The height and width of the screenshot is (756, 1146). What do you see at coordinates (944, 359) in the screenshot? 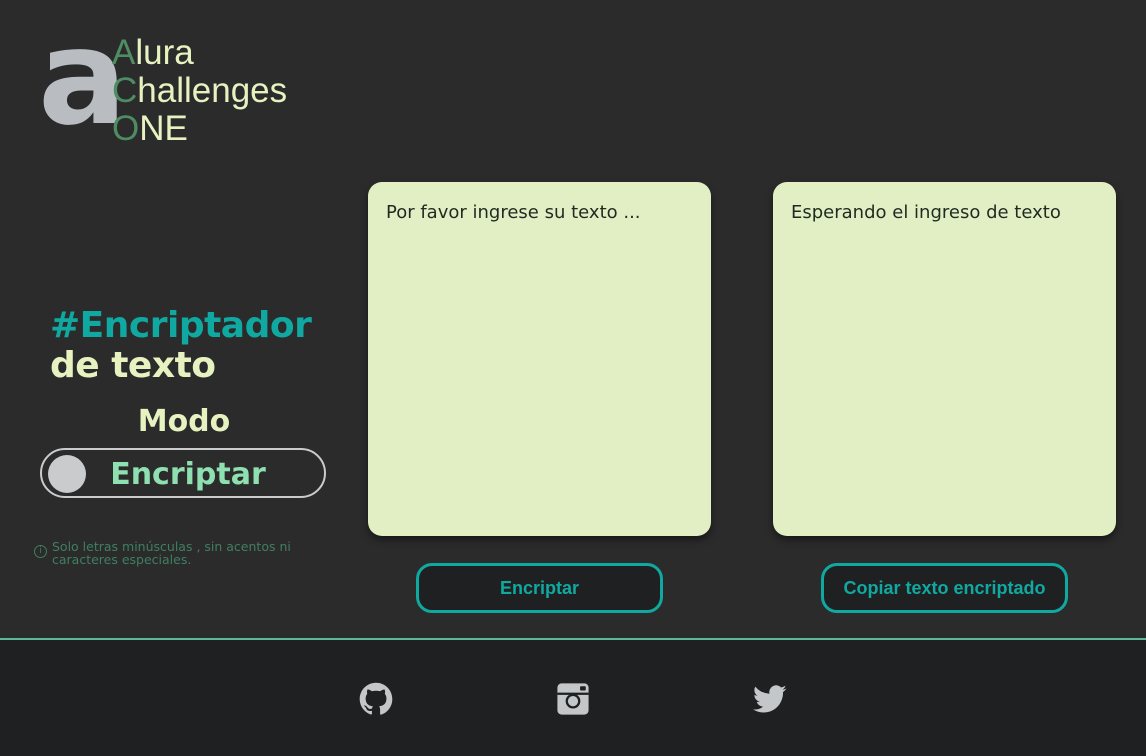
I see `output-panel: Esperando el ingreso de texto` at bounding box center [944, 359].